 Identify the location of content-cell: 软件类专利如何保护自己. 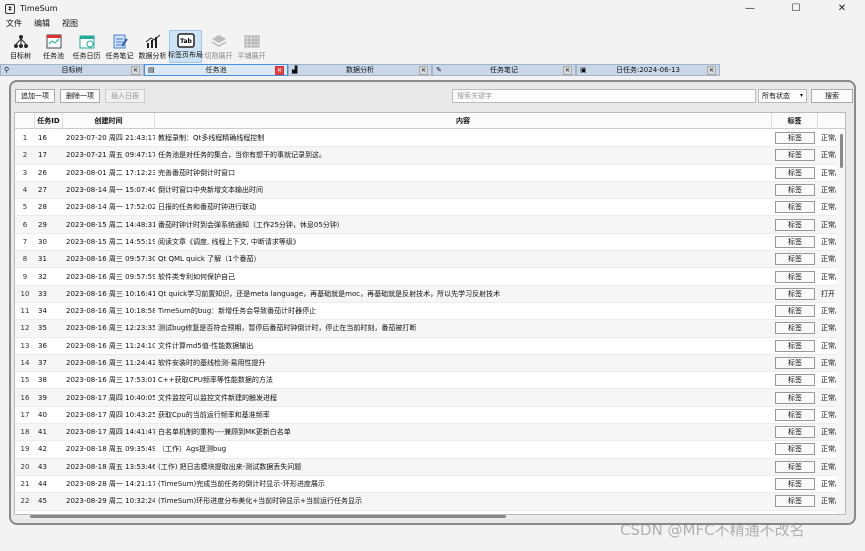
(463, 277).